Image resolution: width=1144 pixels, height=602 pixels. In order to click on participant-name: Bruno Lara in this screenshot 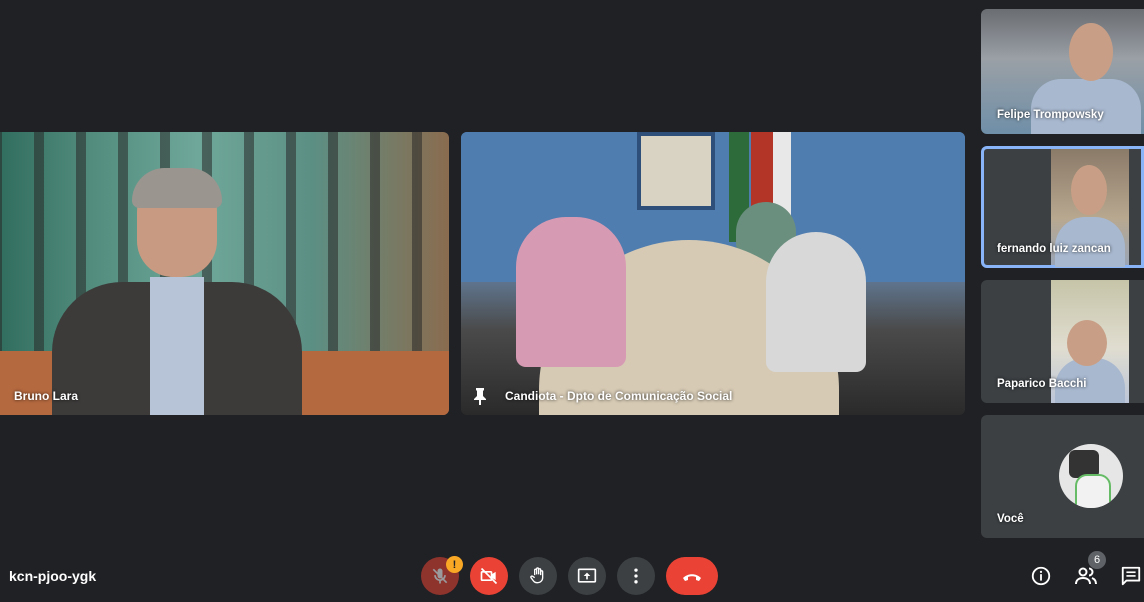, I will do `click(46, 396)`.